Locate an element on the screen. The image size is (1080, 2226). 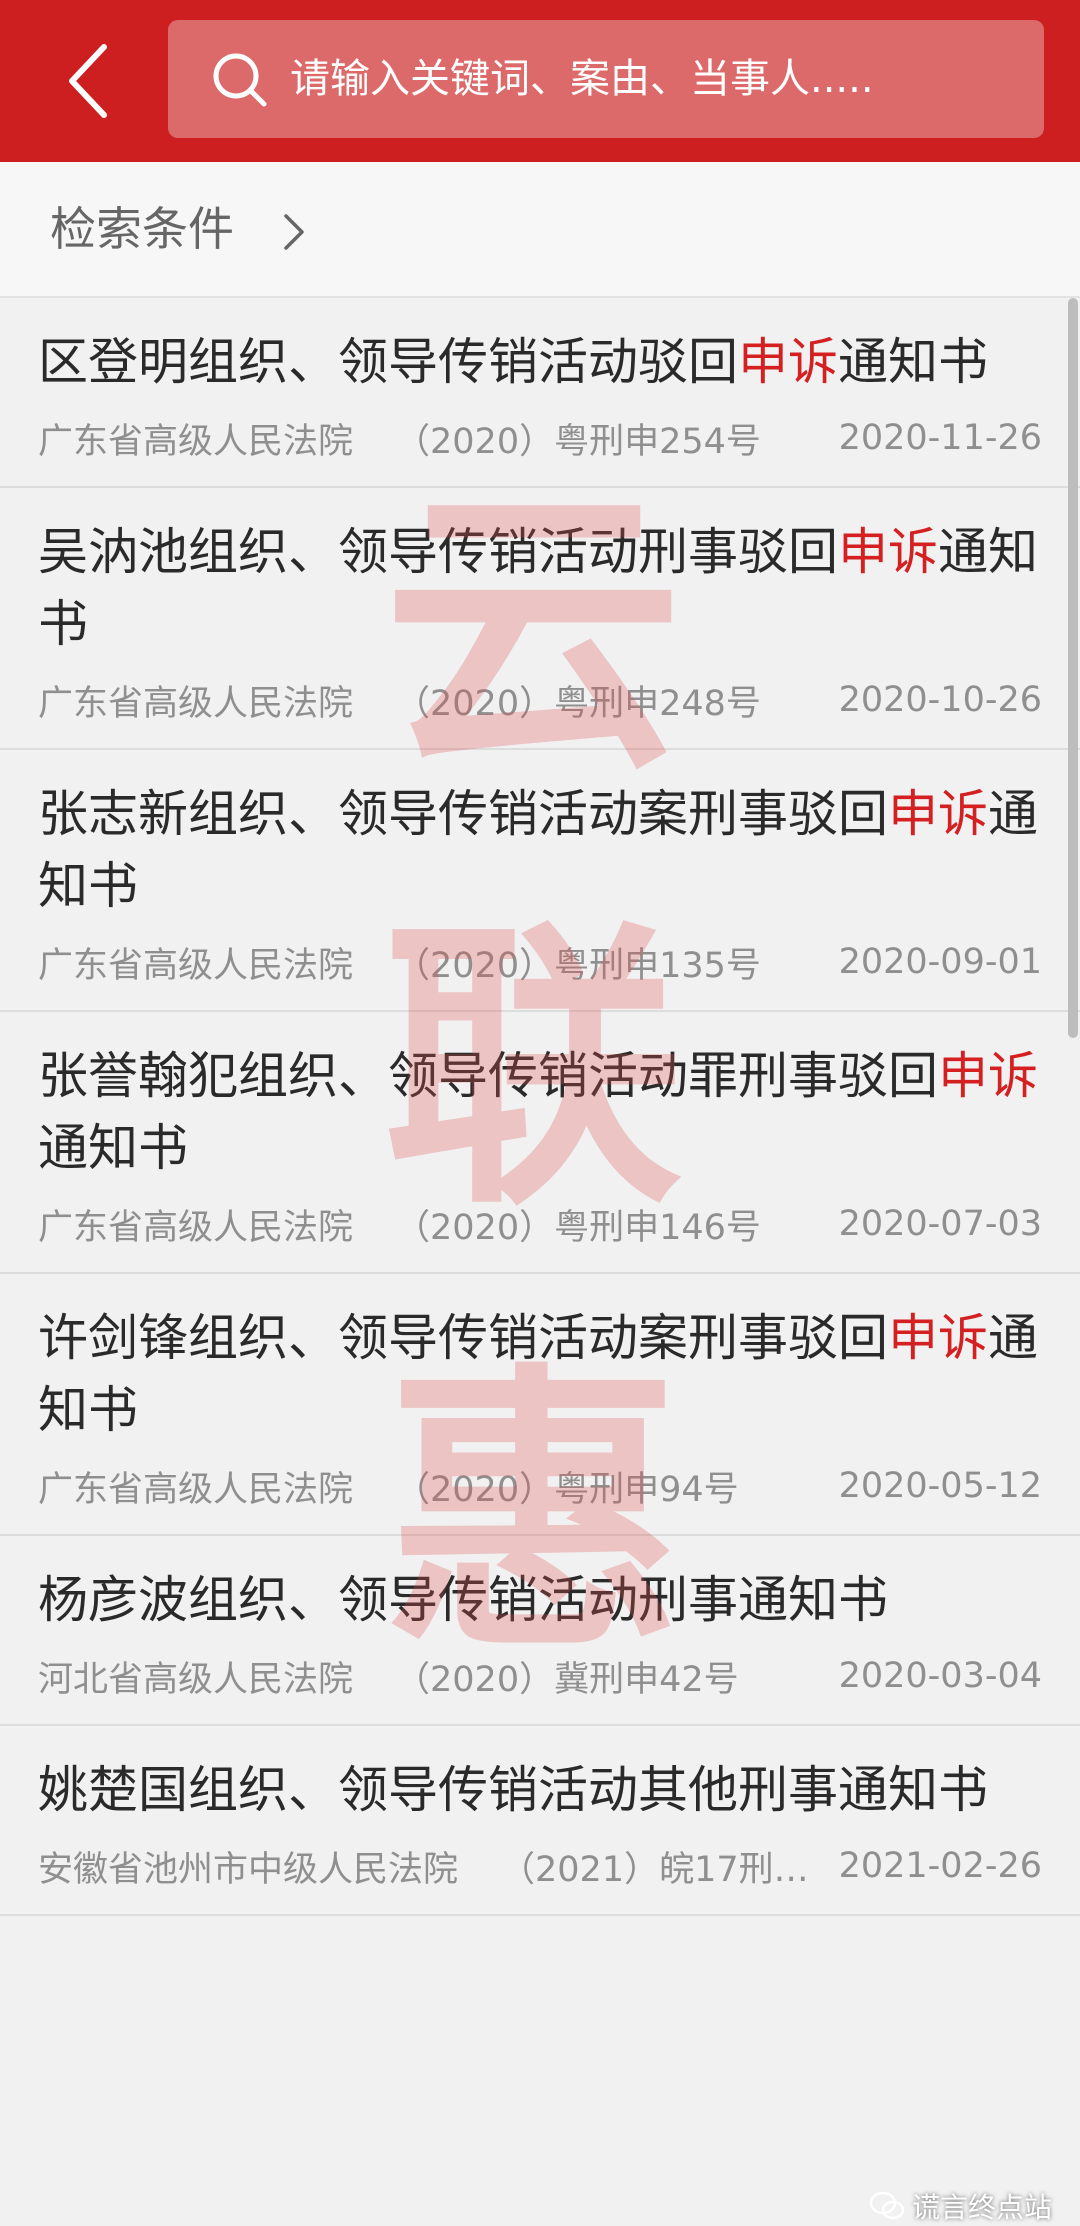
wechat-label: 谎言终点站 is located at coordinates (982, 2207).